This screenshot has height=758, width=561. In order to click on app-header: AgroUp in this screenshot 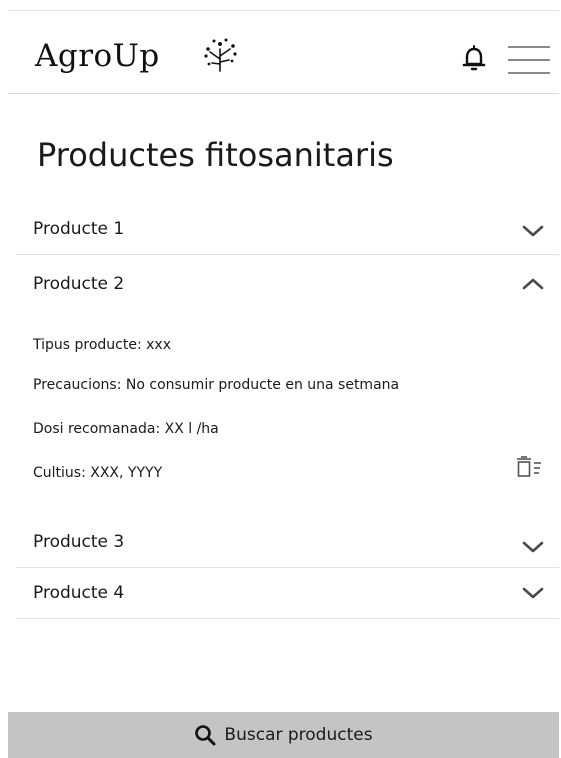, I will do `click(283, 52)`.